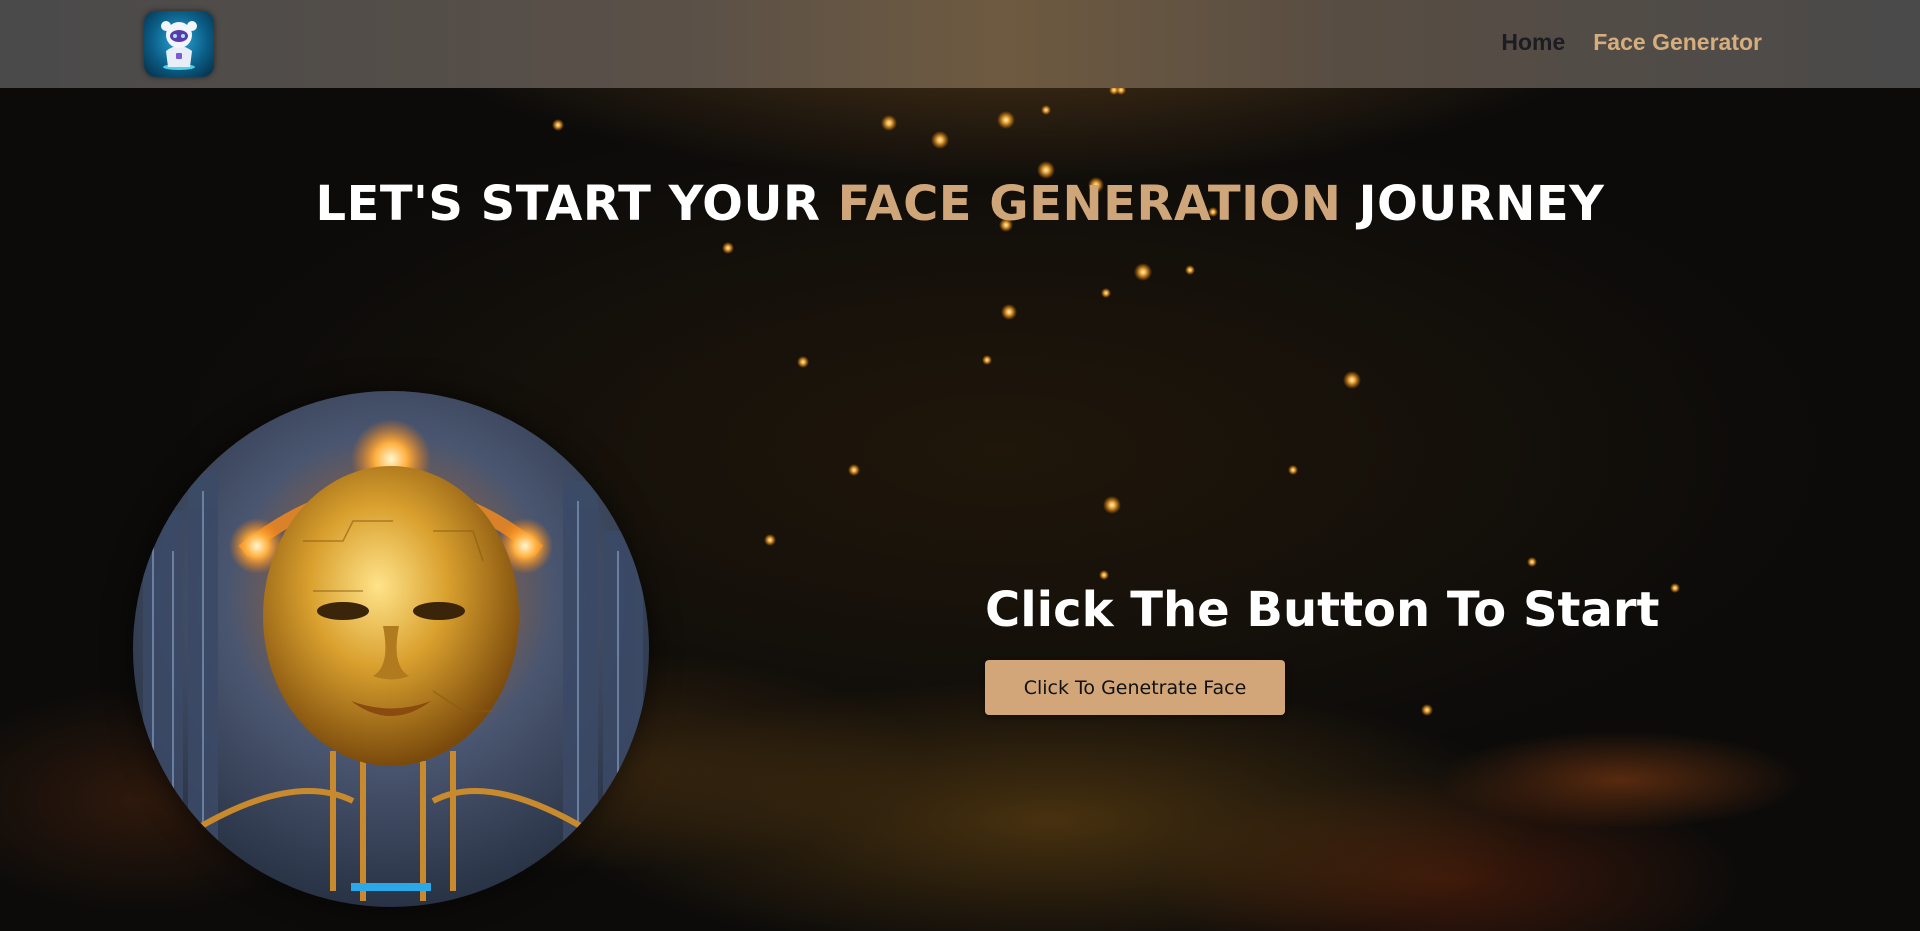  What do you see at coordinates (391, 649) in the screenshot?
I see `golden-cyborg-face-image` at bounding box center [391, 649].